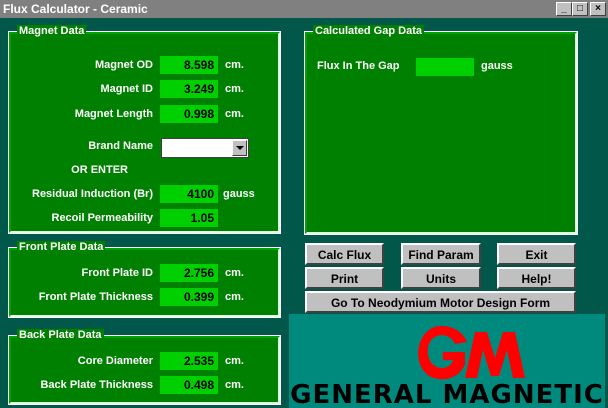 The height and width of the screenshot is (408, 608). What do you see at coordinates (60, 335) in the screenshot?
I see `back-plate-data-title: Back Plate Data` at bounding box center [60, 335].